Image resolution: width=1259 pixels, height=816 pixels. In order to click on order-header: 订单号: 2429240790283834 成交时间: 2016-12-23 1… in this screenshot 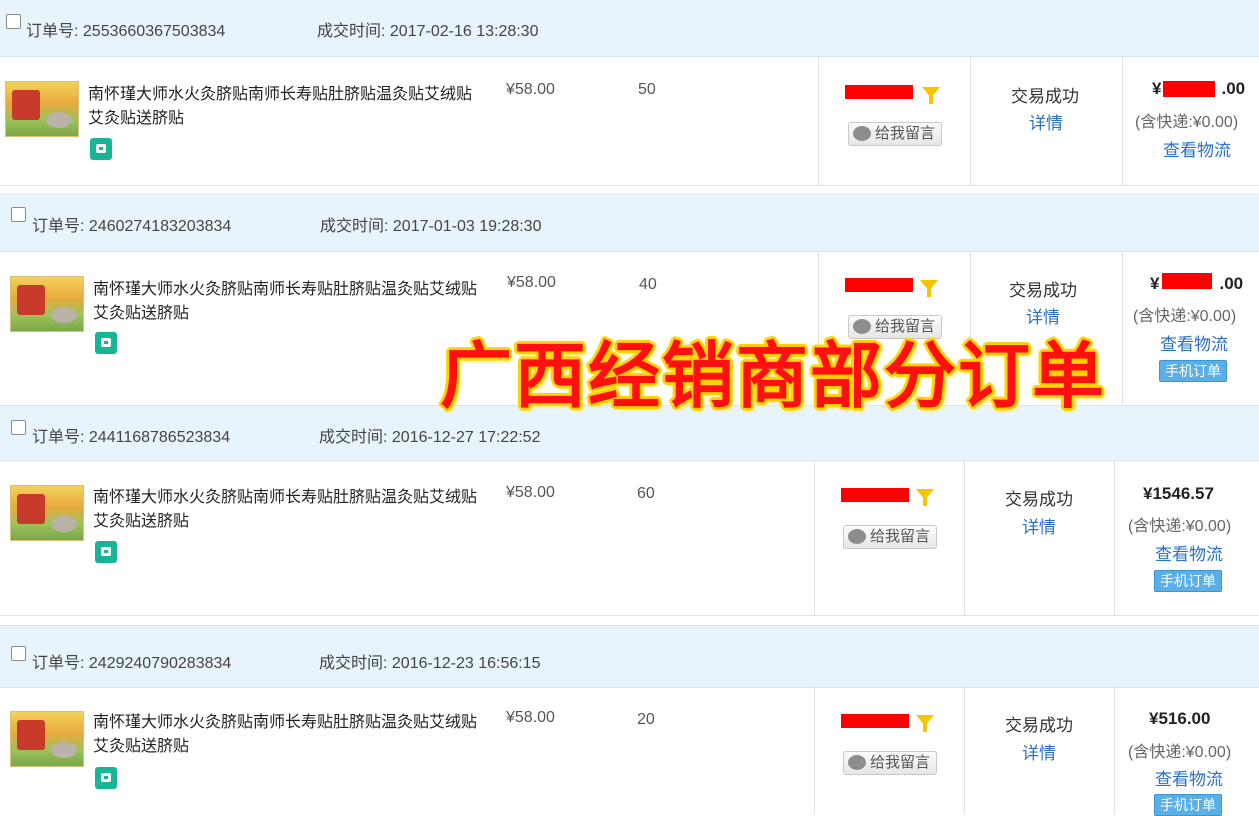, I will do `click(629, 656)`.